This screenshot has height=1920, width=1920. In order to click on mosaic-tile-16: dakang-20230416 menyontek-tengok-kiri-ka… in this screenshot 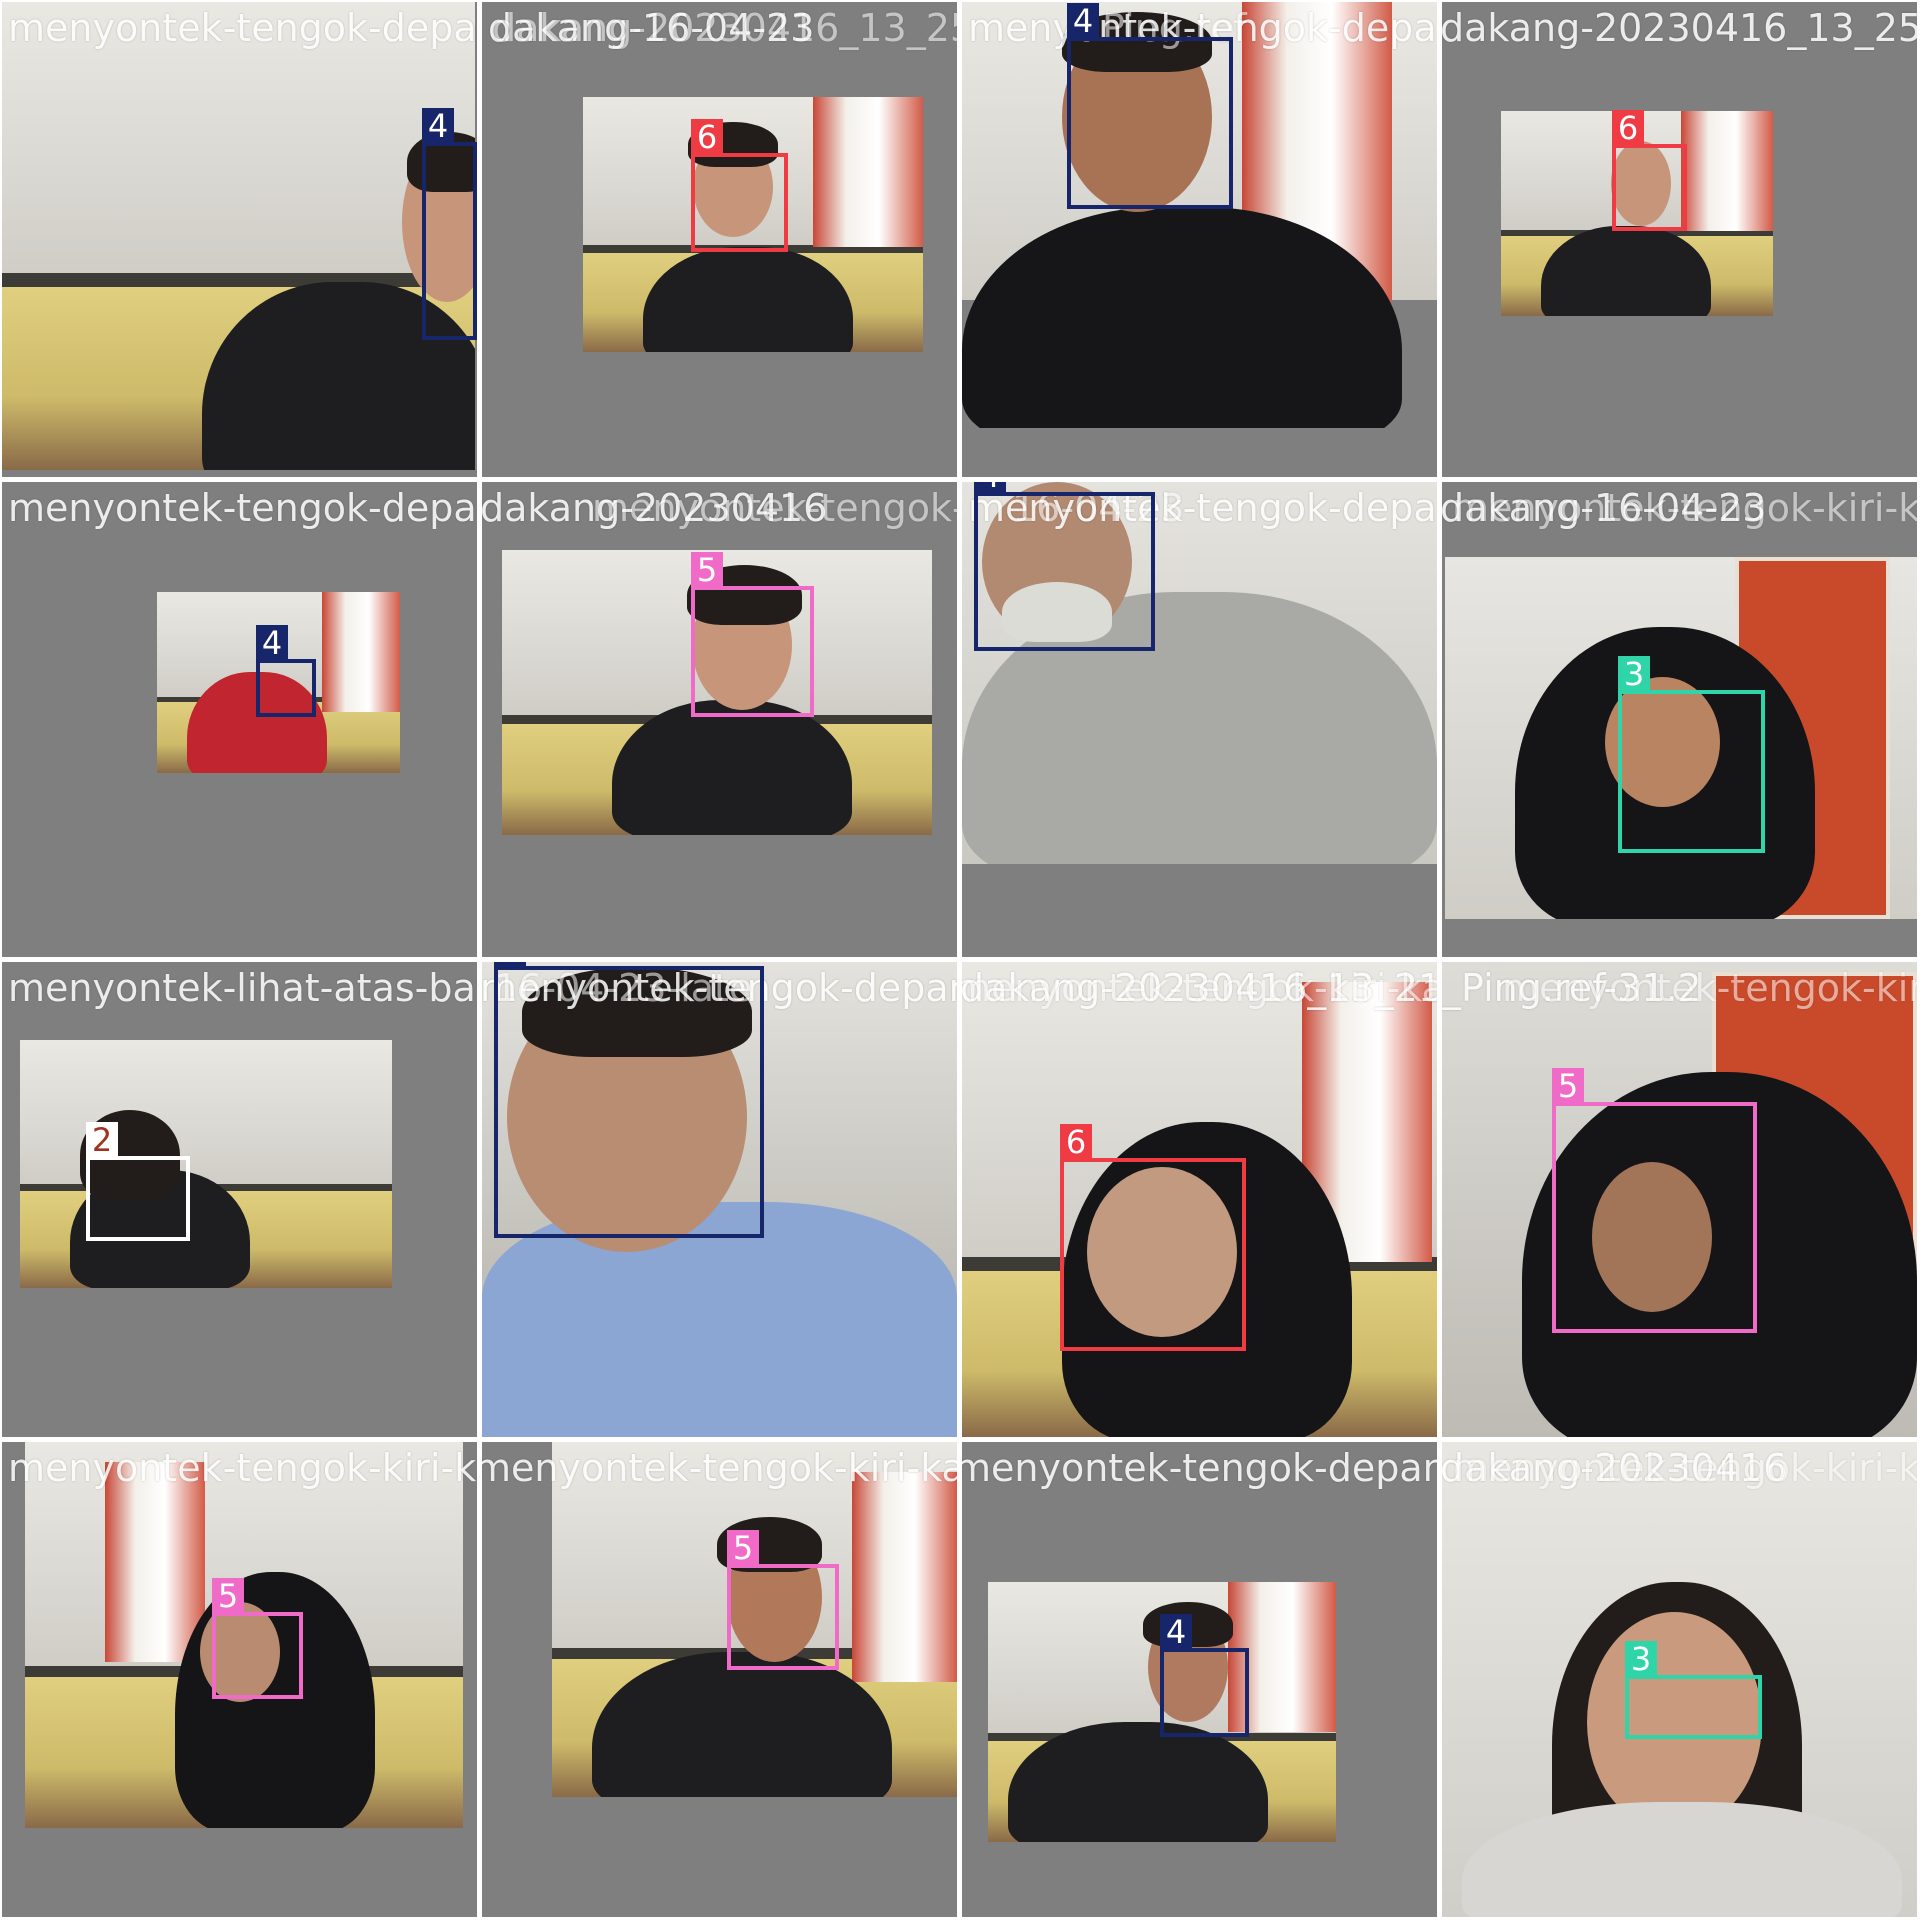, I will do `click(1679, 1679)`.